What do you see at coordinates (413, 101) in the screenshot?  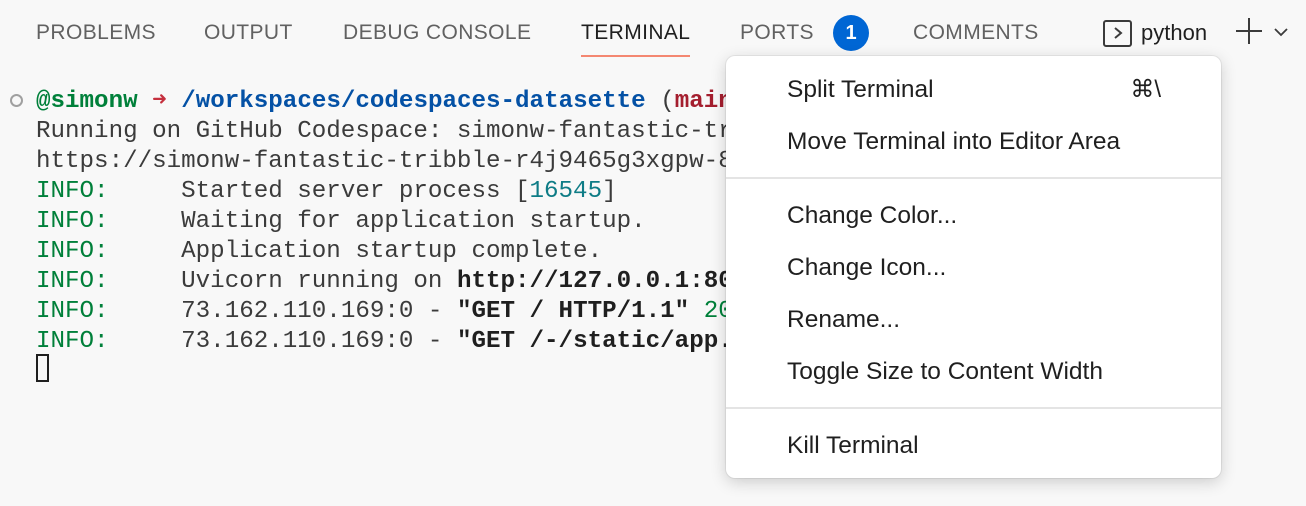 I see `prompt-path: /workspaces/codespaces-datasette` at bounding box center [413, 101].